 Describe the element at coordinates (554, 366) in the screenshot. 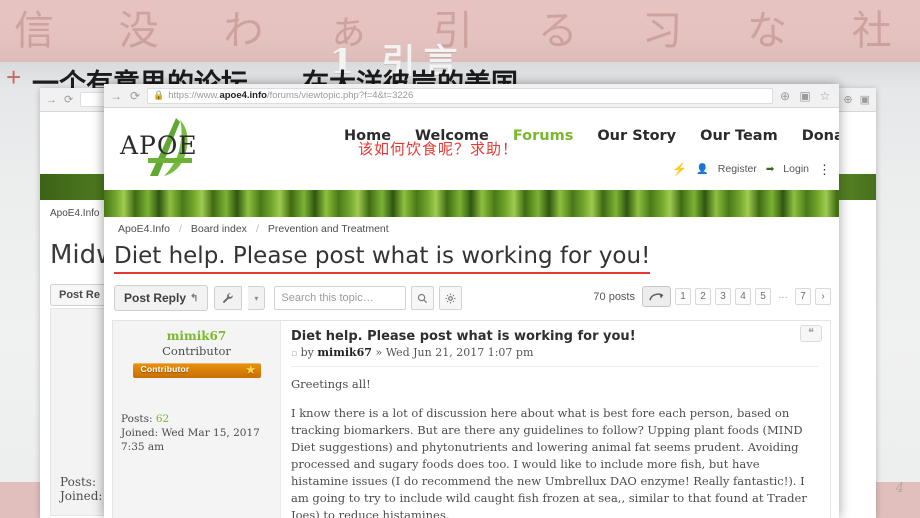

I see `post-divider` at that location.